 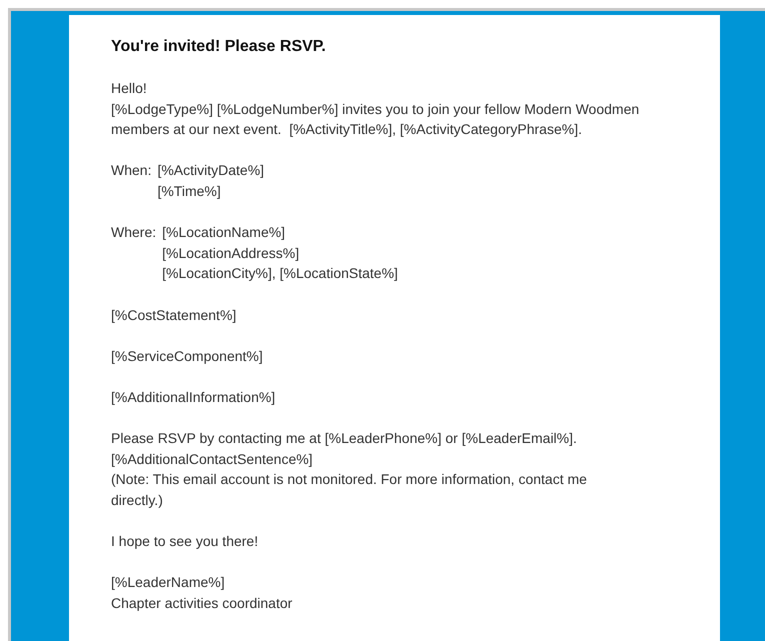 What do you see at coordinates (375, 120) in the screenshot?
I see `body-text: [%LodgeType%] [%LodgeNumber%] invites you to join your fellow Modern Woodmen members at our next event. [%ActivityTitle%], [%ActivityCategoryPhrase%].` at bounding box center [375, 120].